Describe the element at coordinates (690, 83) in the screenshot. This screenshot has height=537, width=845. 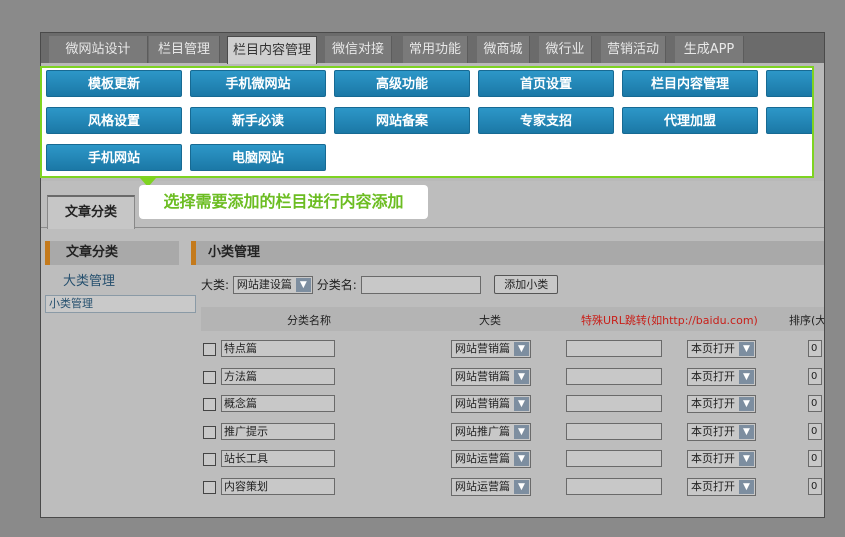
I see `menu-btn-column-content: 栏目内容管理` at that location.